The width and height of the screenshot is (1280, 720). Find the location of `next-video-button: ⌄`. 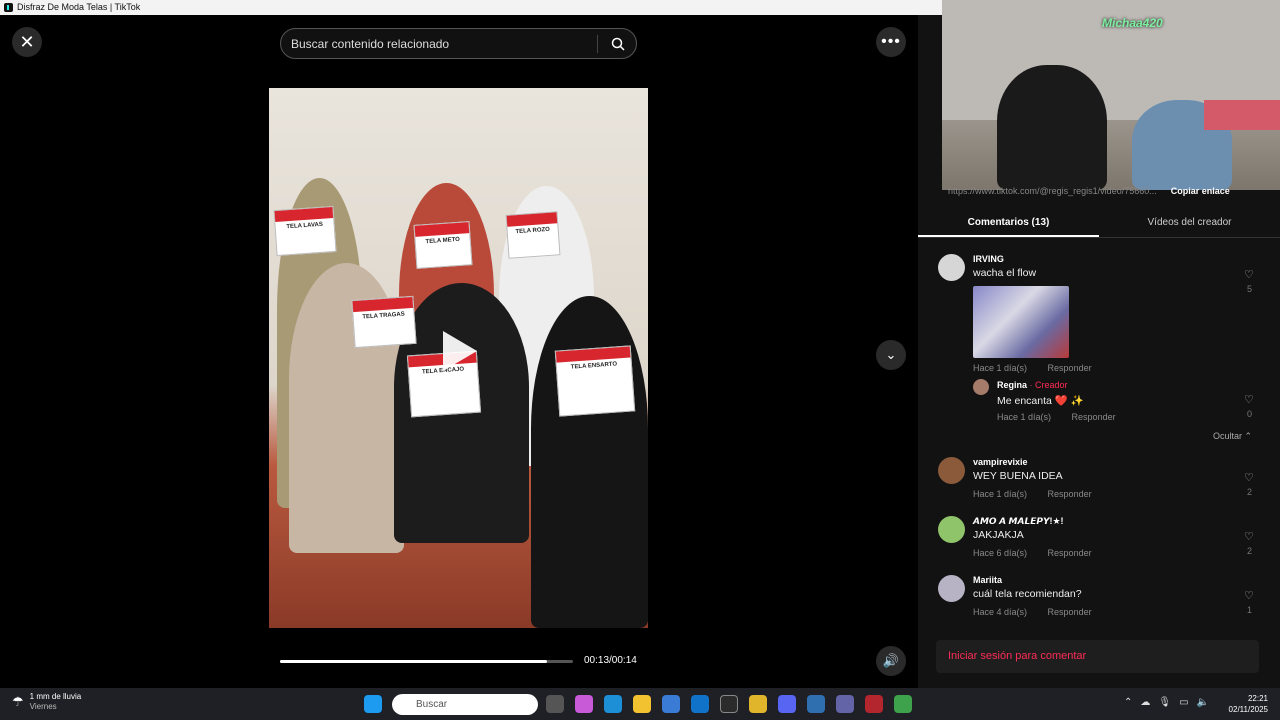

next-video-button: ⌄ is located at coordinates (891, 355).